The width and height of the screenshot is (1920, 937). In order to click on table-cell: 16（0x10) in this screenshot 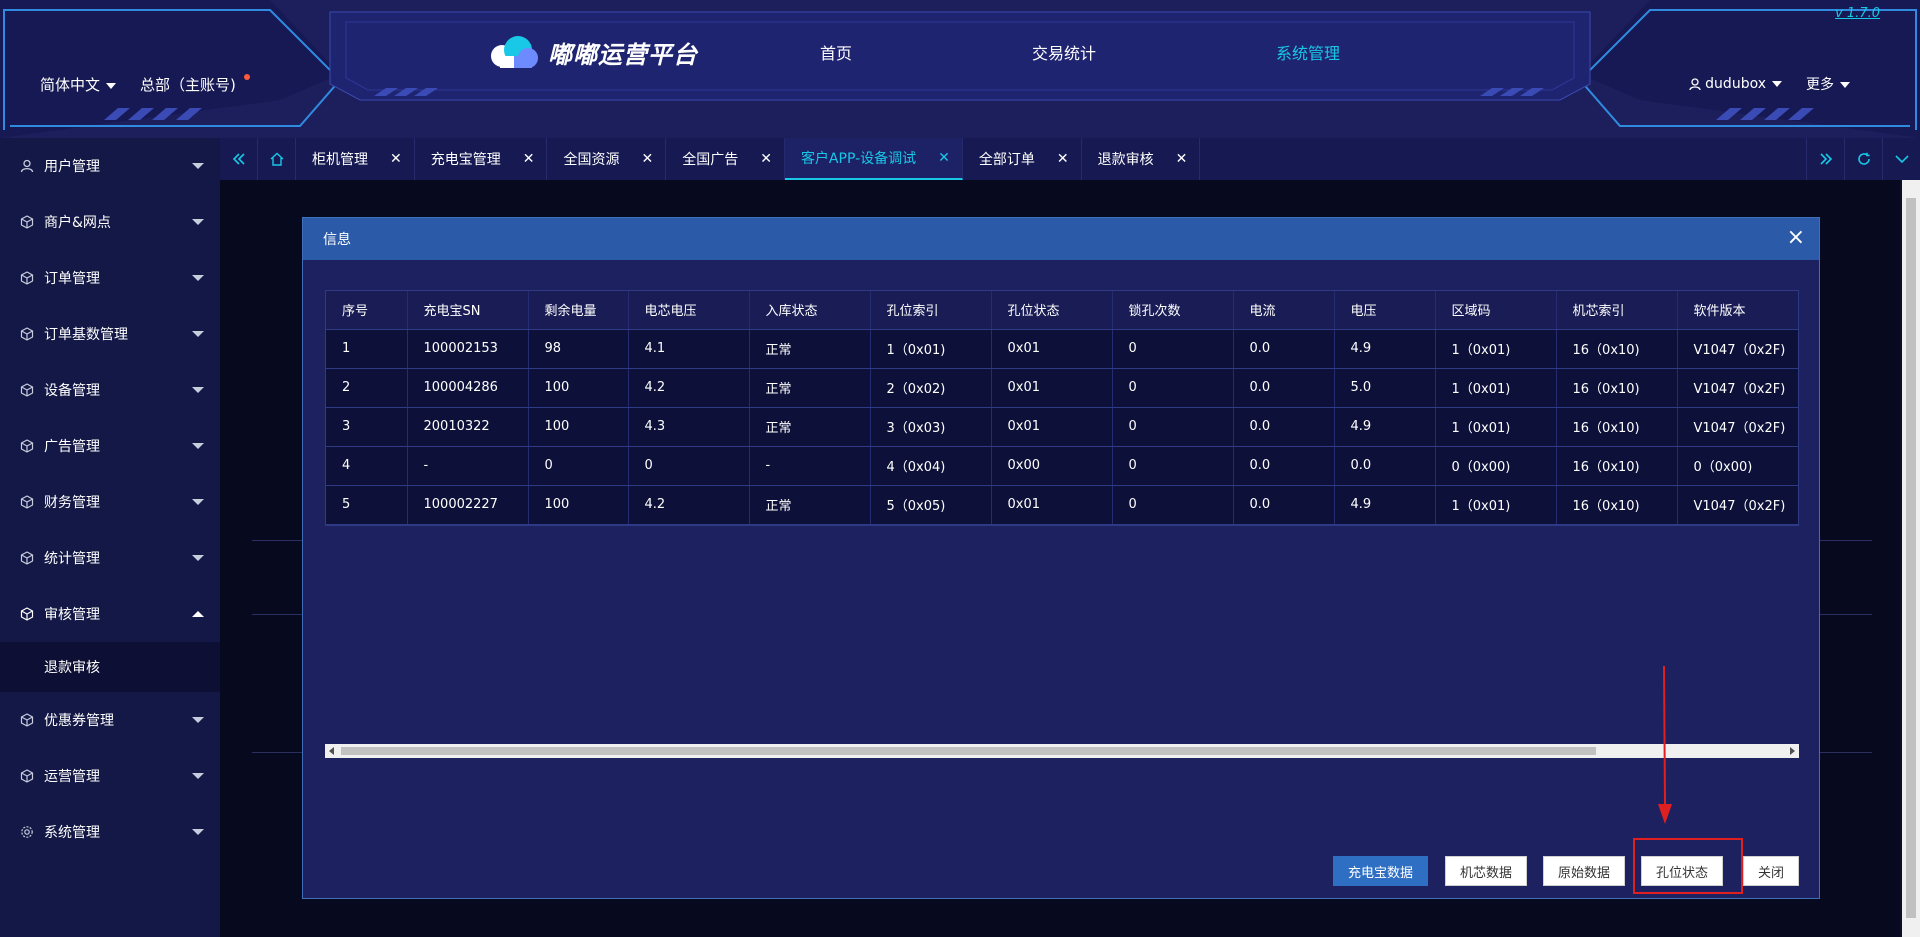, I will do `click(1617, 388)`.